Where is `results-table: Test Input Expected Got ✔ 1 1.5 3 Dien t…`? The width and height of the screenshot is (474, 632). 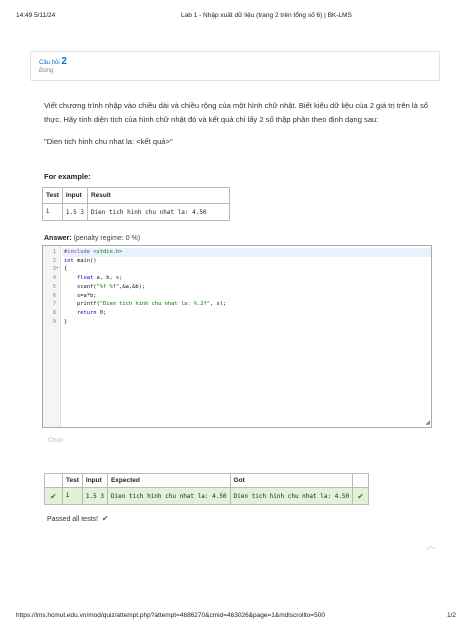
results-table: Test Input Expected Got ✔ 1 1.5 3 Dien t… is located at coordinates (207, 489).